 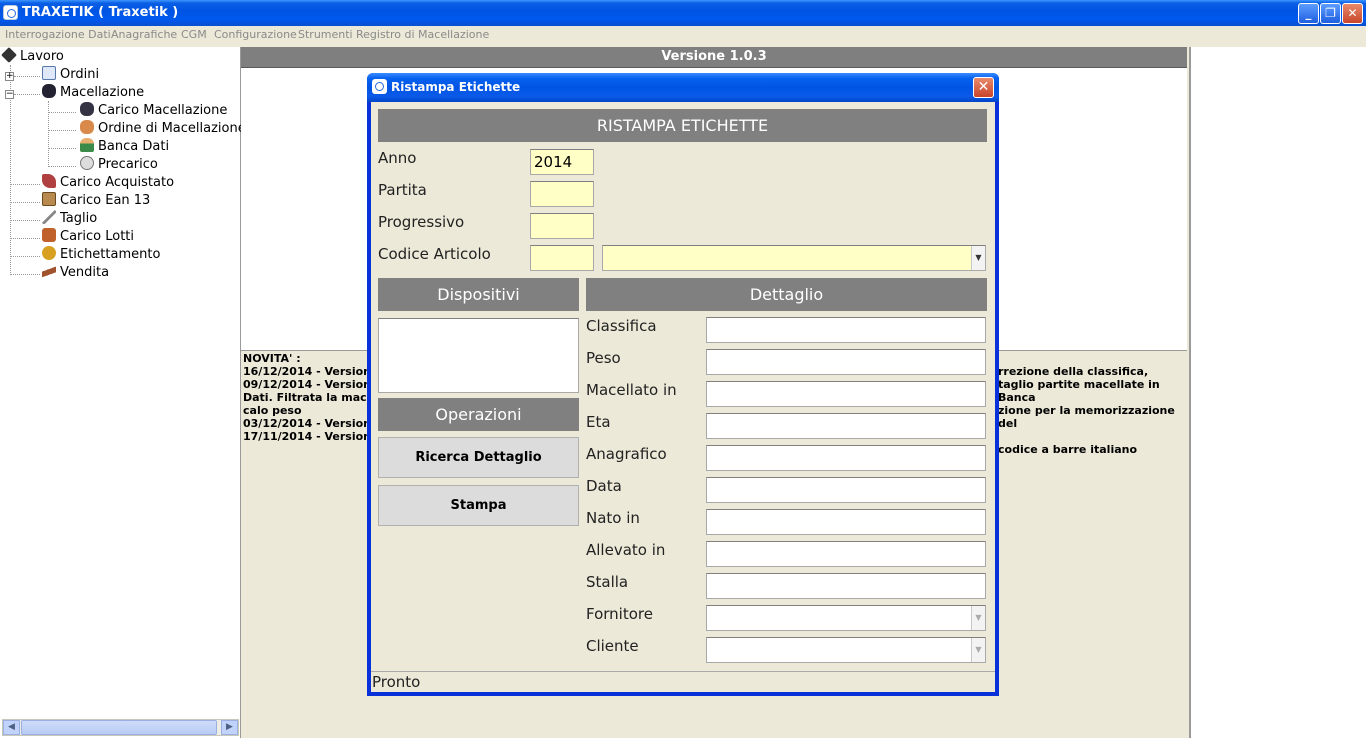 I want to click on tree-item-vendita: Vendita, so click(x=75, y=273).